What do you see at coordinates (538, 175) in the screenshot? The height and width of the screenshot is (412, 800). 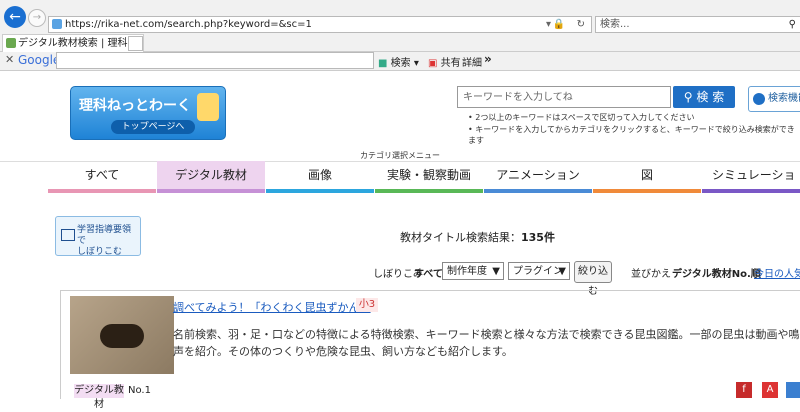 I see `tab-animation: アニメーション` at bounding box center [538, 175].